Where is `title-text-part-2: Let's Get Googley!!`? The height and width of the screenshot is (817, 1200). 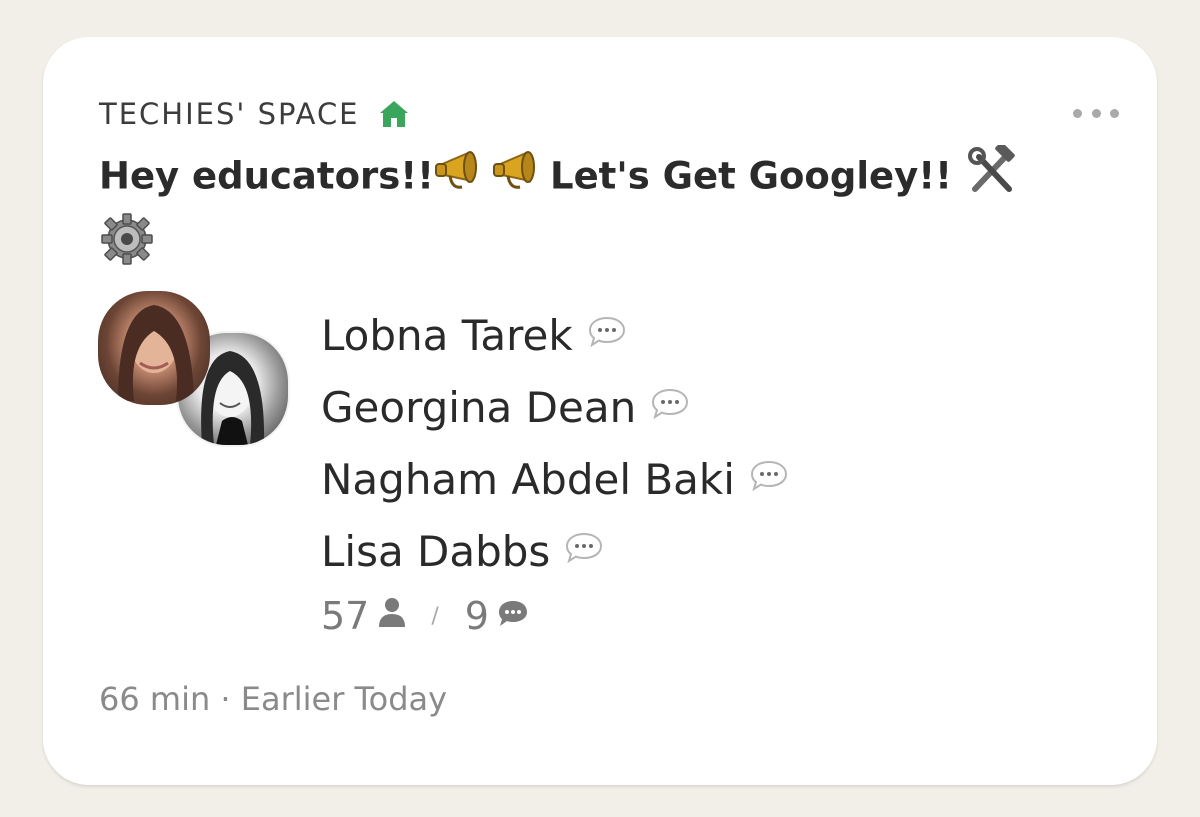
title-text-part-2: Let's Get Googley!! is located at coordinates (751, 176).